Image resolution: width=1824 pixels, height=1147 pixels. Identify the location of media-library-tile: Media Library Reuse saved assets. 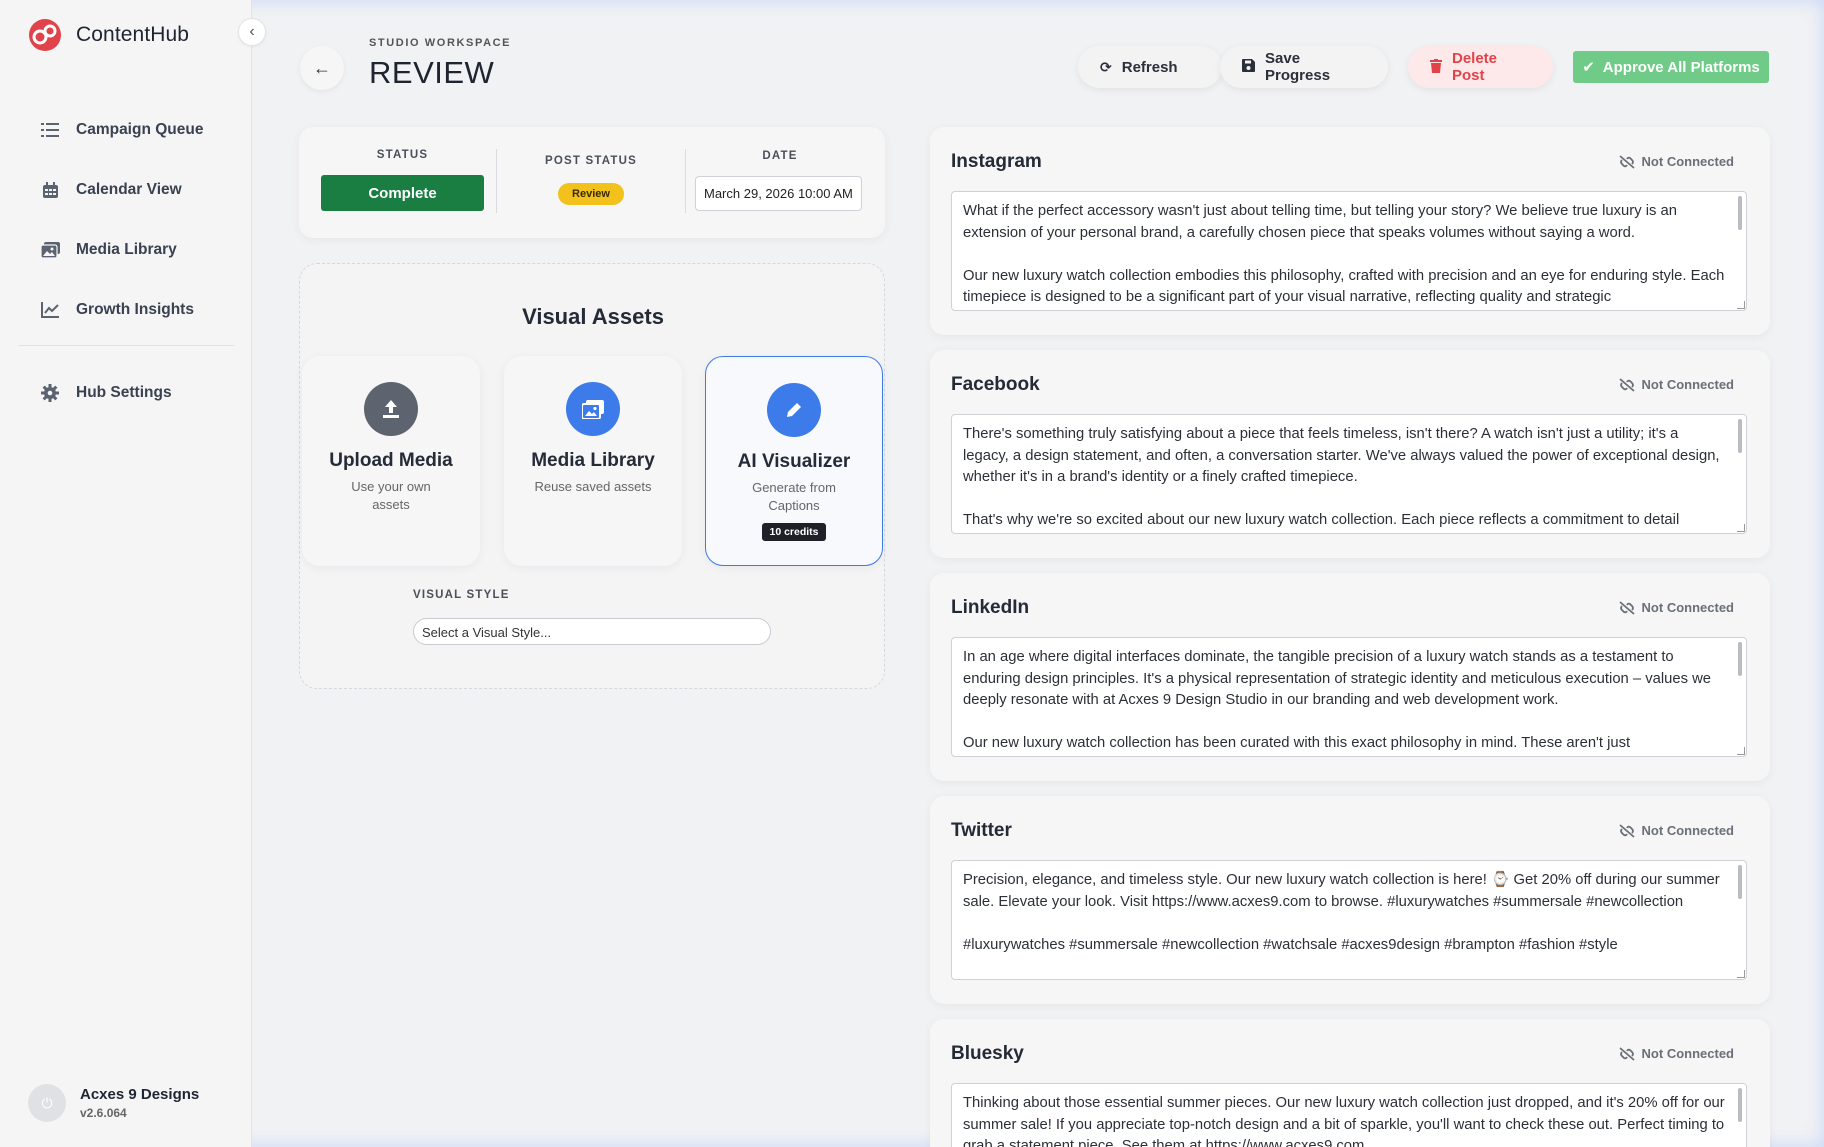
(593, 461).